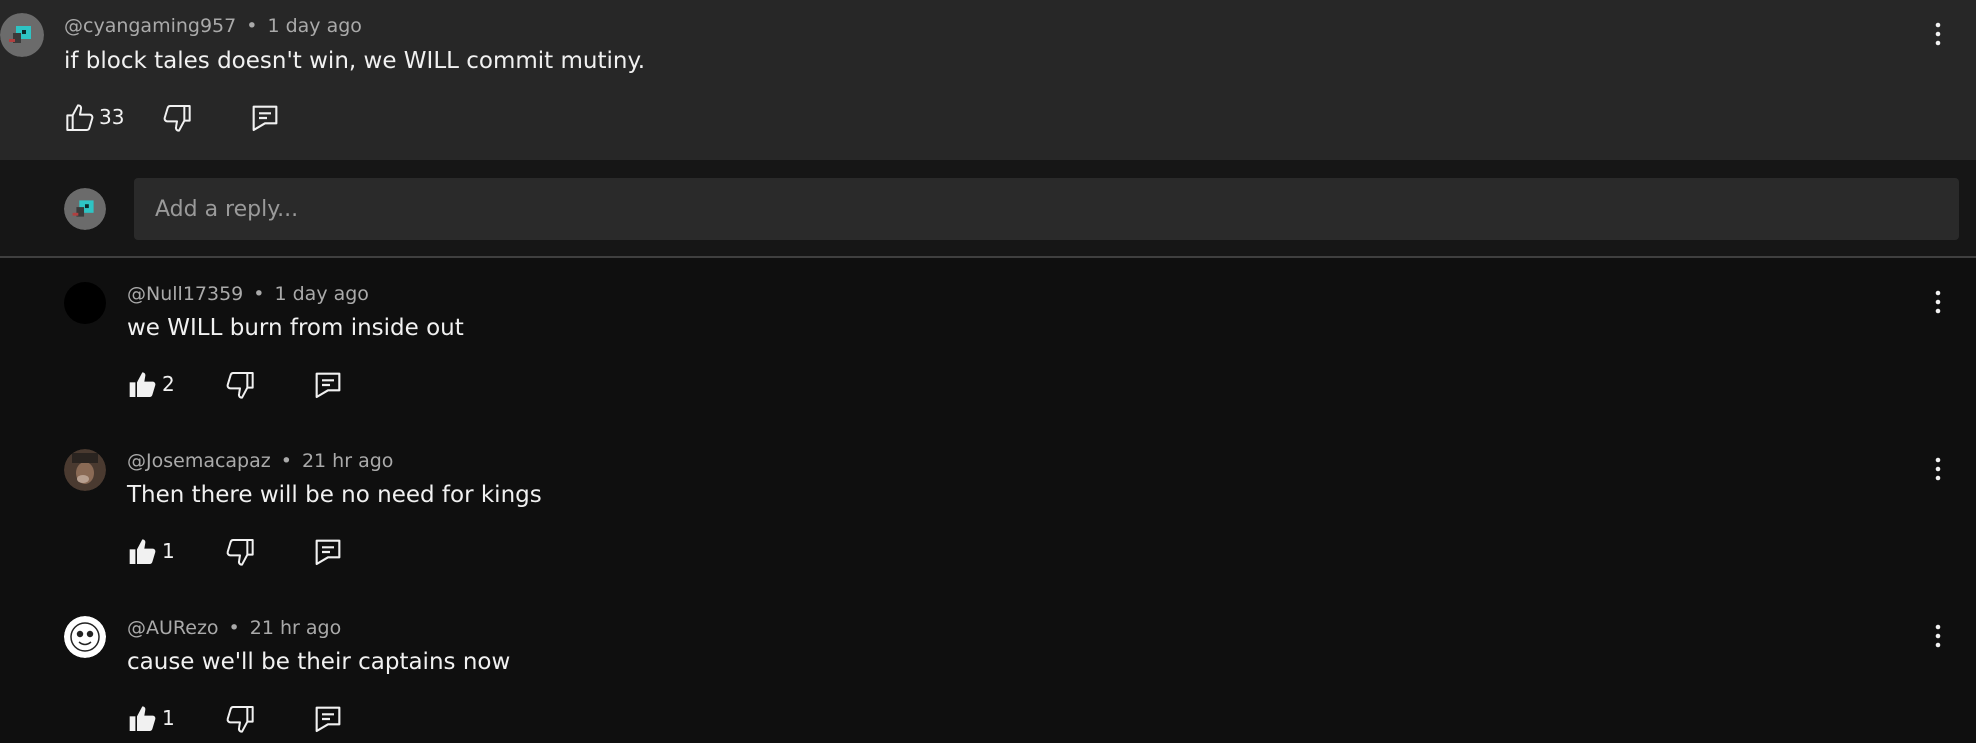 The height and width of the screenshot is (743, 1976). Describe the element at coordinates (319, 662) in the screenshot. I see `comment-text: cause we'll be their captains now` at that location.